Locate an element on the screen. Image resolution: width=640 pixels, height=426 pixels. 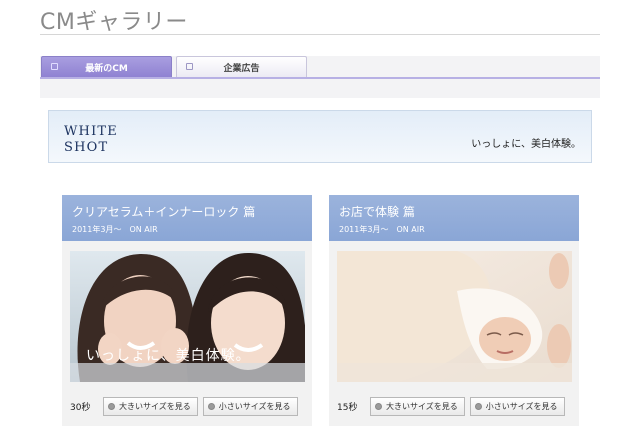
video-thumbnail is located at coordinates (454, 316).